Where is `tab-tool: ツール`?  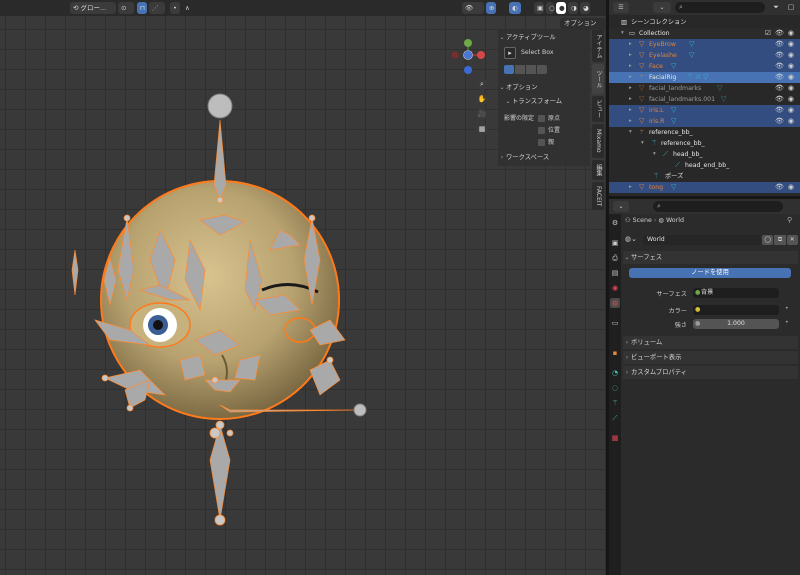
tab-tool: ツール is located at coordinates (598, 79).